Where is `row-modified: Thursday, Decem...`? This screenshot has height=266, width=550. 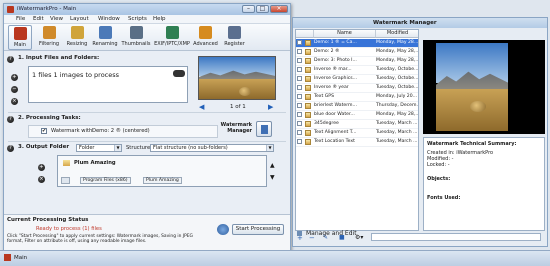
row-modified: Thursday, Decem... is located at coordinates (397, 105).